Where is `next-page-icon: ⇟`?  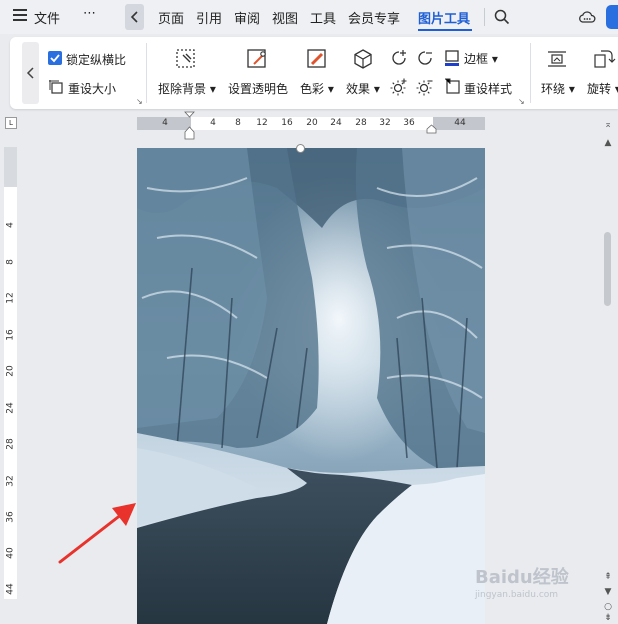 next-page-icon: ⇟ is located at coordinates (608, 618).